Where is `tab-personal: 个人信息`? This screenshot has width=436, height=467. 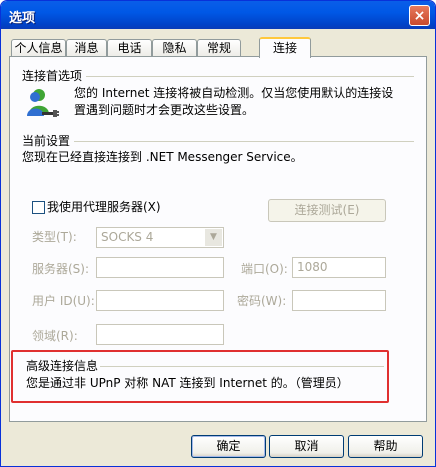
tab-personal: 个人信息 is located at coordinates (38, 48).